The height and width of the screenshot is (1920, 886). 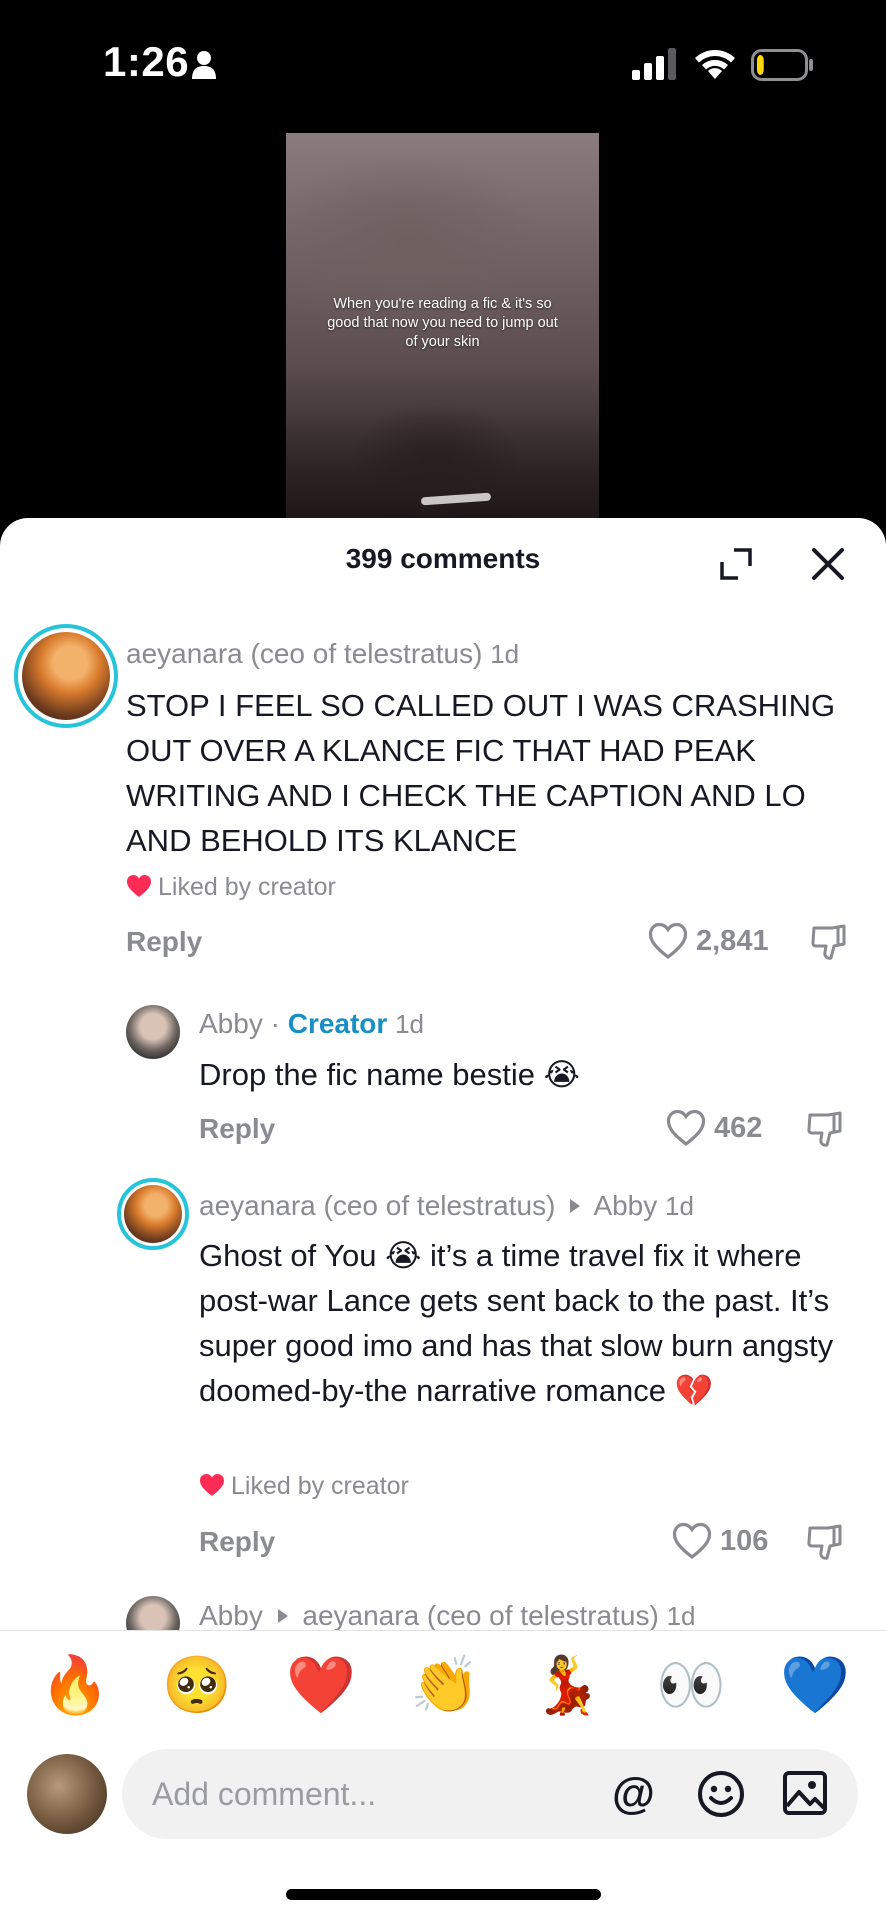 I want to click on emoji-eyes: 👀, so click(x=691, y=1685).